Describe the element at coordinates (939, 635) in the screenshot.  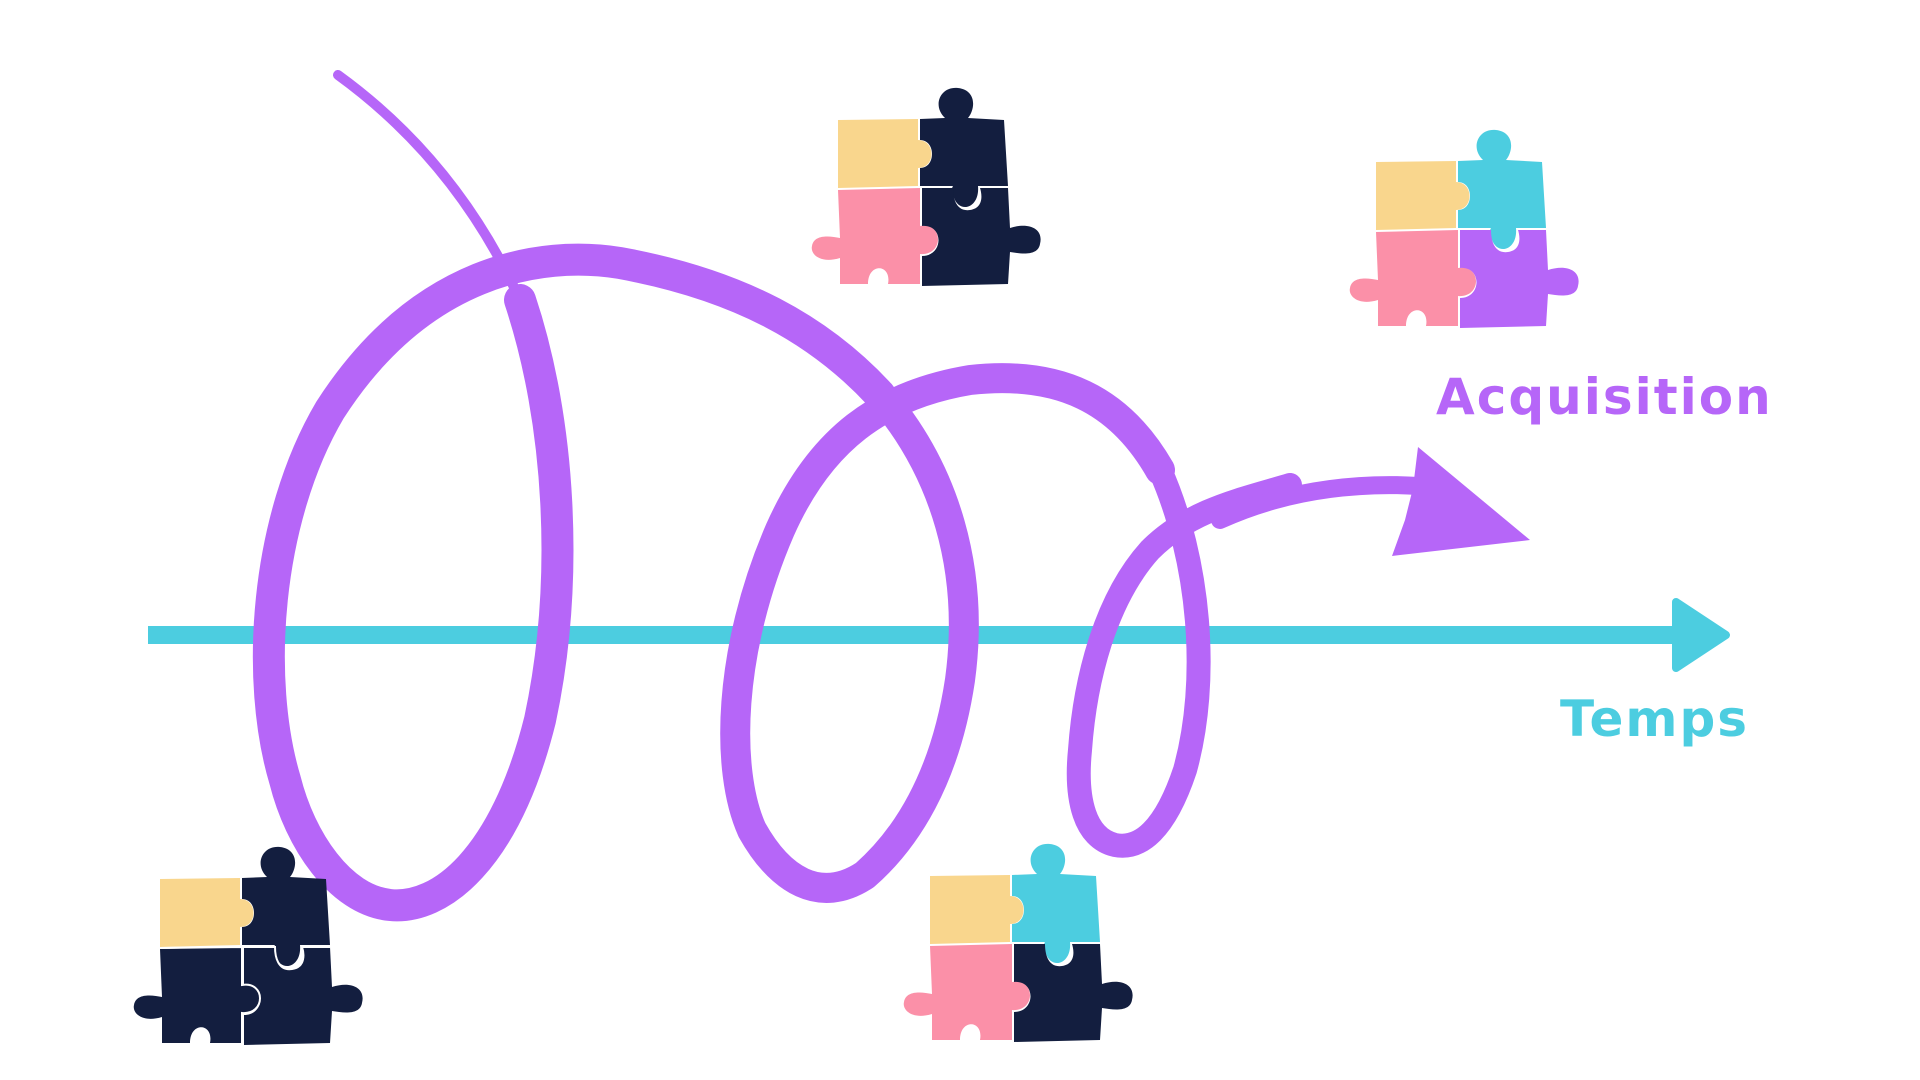
I see `time-axis` at that location.